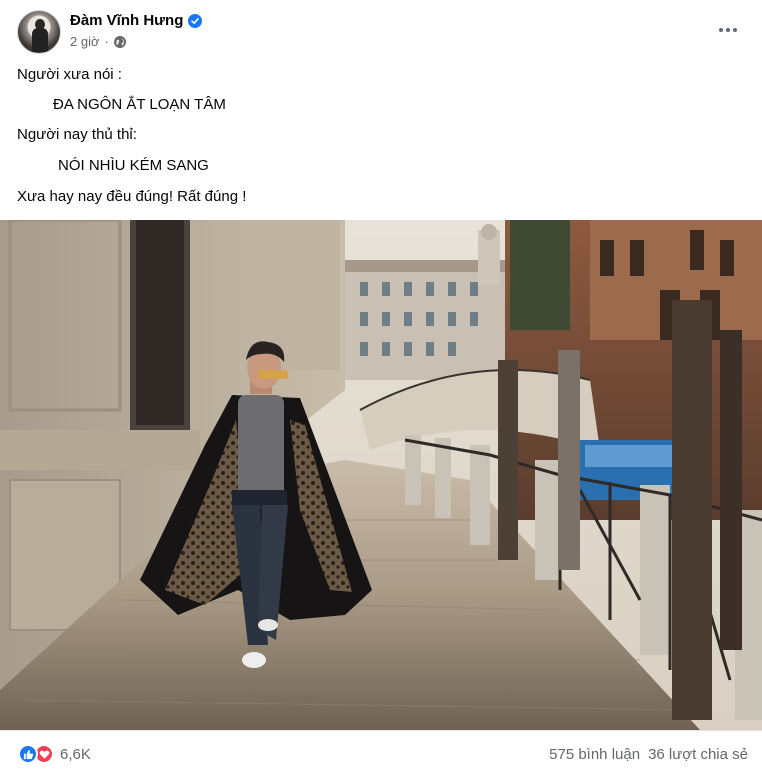  I want to click on post-line: Xưa hay nay đều đúng! Rất đúng !, so click(132, 196).